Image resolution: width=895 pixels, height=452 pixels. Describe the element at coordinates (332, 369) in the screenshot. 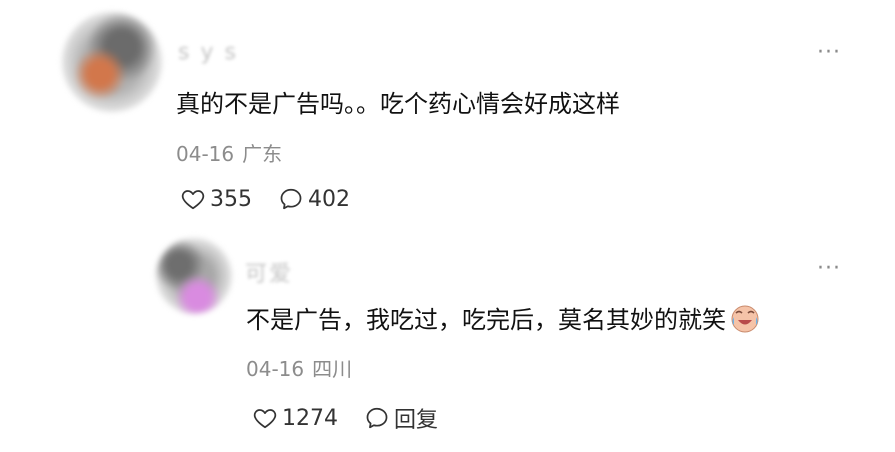

I see `comment-location: 四川` at that location.